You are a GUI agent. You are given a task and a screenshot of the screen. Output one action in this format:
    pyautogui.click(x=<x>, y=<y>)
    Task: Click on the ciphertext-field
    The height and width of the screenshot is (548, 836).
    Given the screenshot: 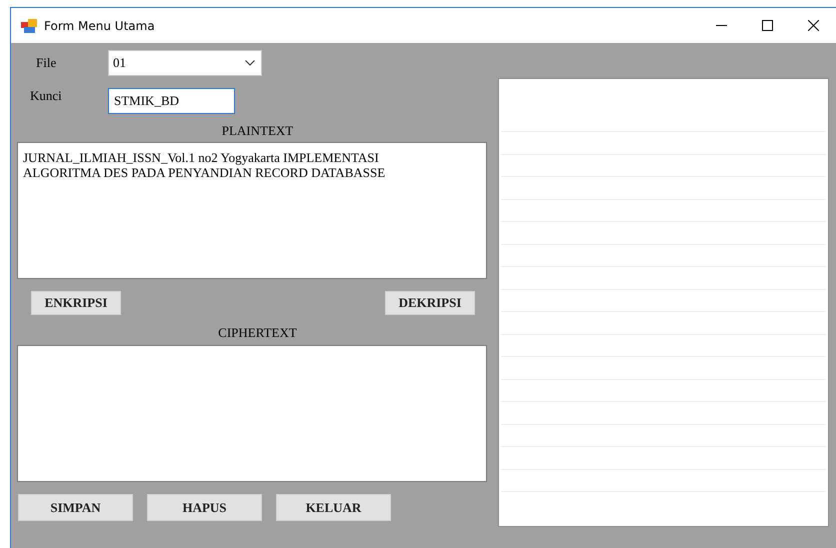 What is the action you would take?
    pyautogui.click(x=252, y=413)
    